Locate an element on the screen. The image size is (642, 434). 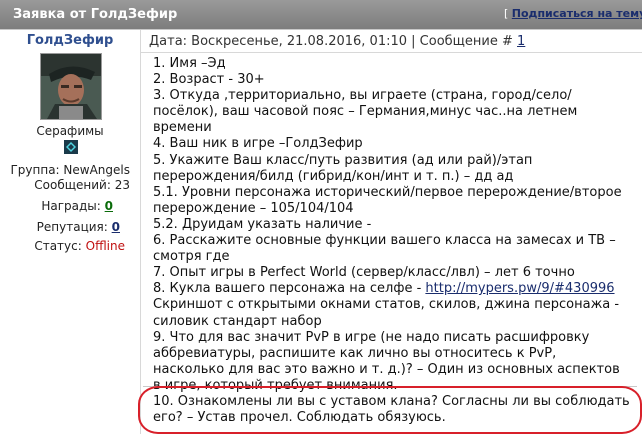
line8-text: 8. Кукла вашего персонажа на селфе - is located at coordinates (289, 289).